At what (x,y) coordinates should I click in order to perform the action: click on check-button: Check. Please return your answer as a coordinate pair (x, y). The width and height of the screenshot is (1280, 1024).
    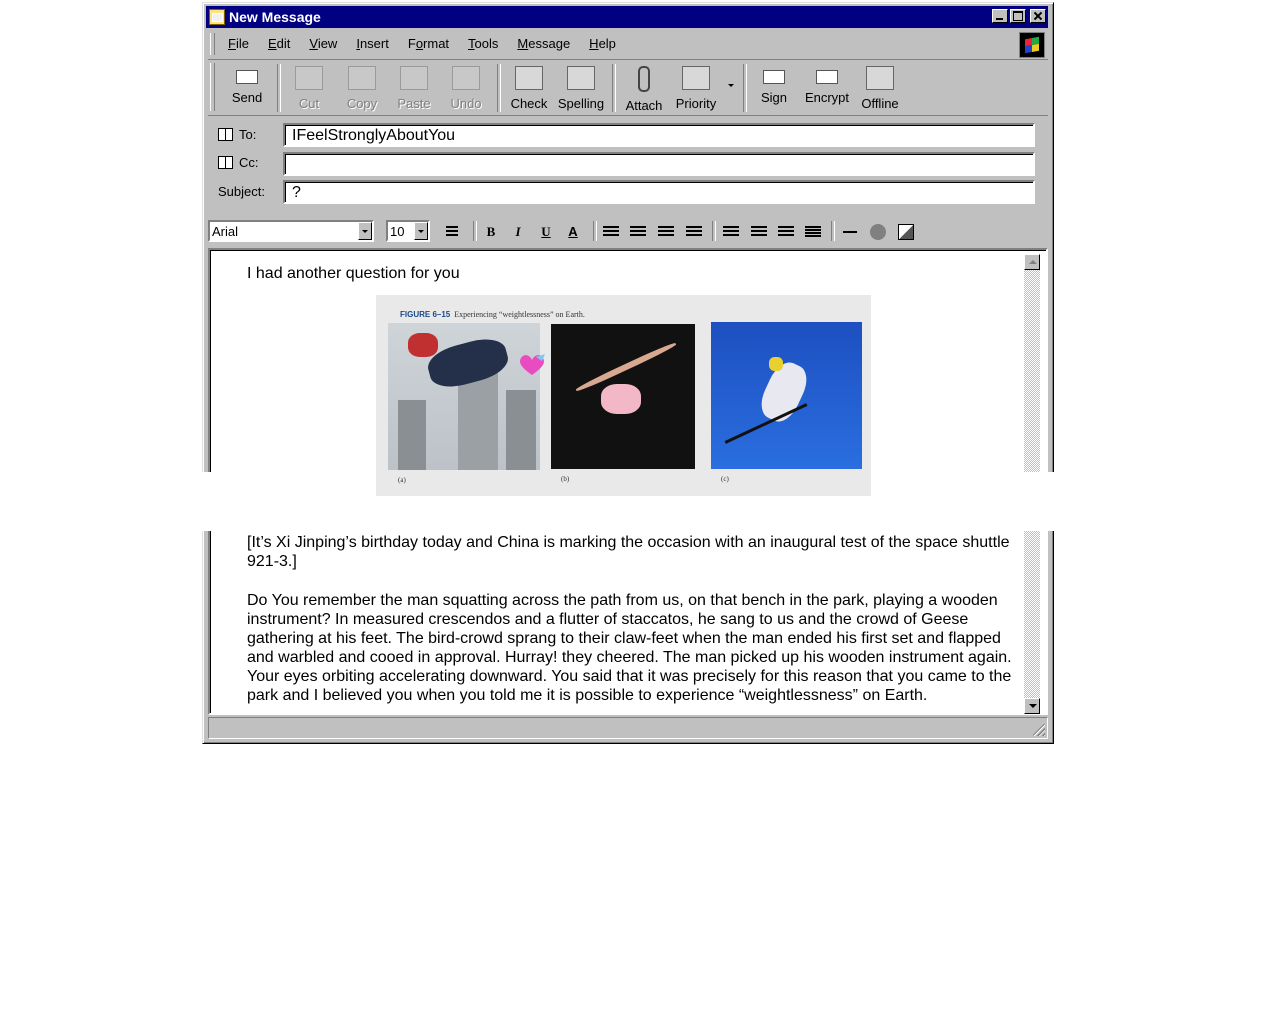
    Looking at the image, I should click on (529, 88).